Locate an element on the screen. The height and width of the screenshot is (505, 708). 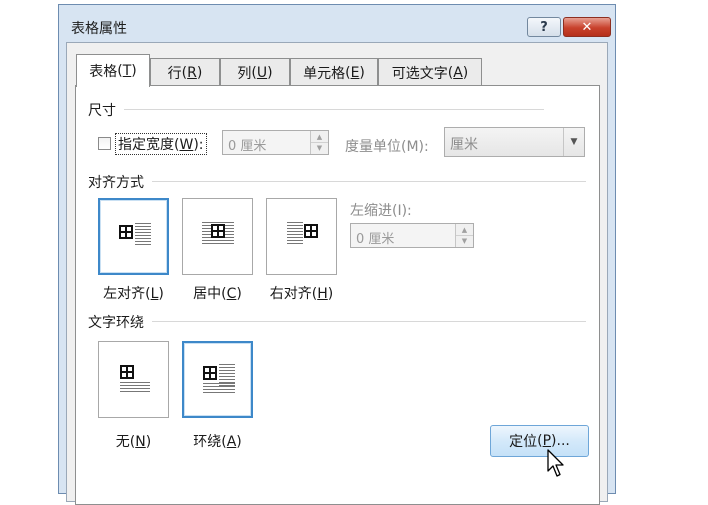
indent-value: 0 厘米 is located at coordinates (375, 239).